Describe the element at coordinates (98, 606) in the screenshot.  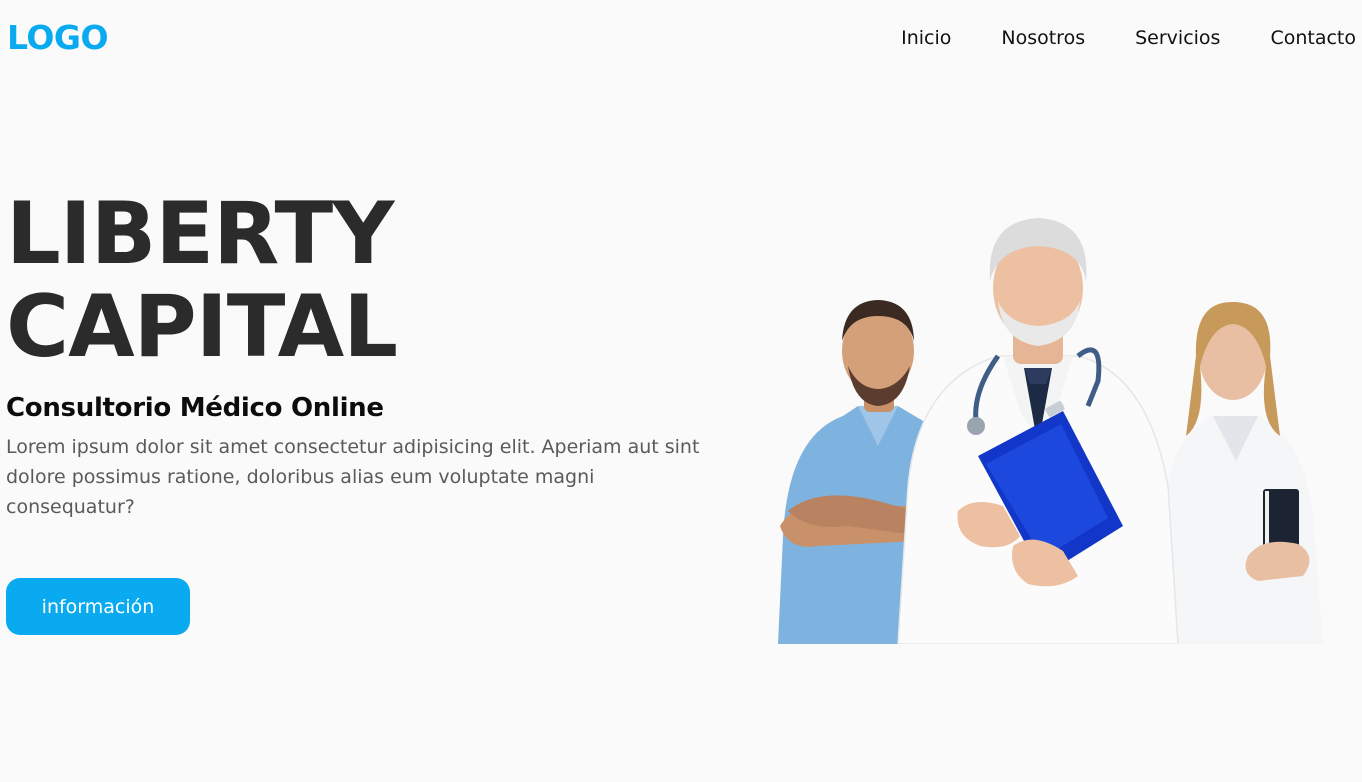
I see `info-button: información` at that location.